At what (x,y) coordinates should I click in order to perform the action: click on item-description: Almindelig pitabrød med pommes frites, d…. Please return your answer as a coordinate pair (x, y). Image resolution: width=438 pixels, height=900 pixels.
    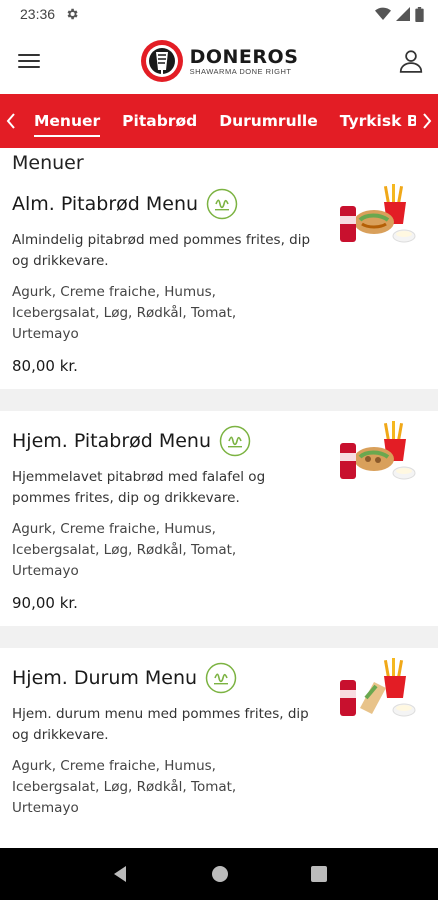
    Looking at the image, I should click on (161, 250).